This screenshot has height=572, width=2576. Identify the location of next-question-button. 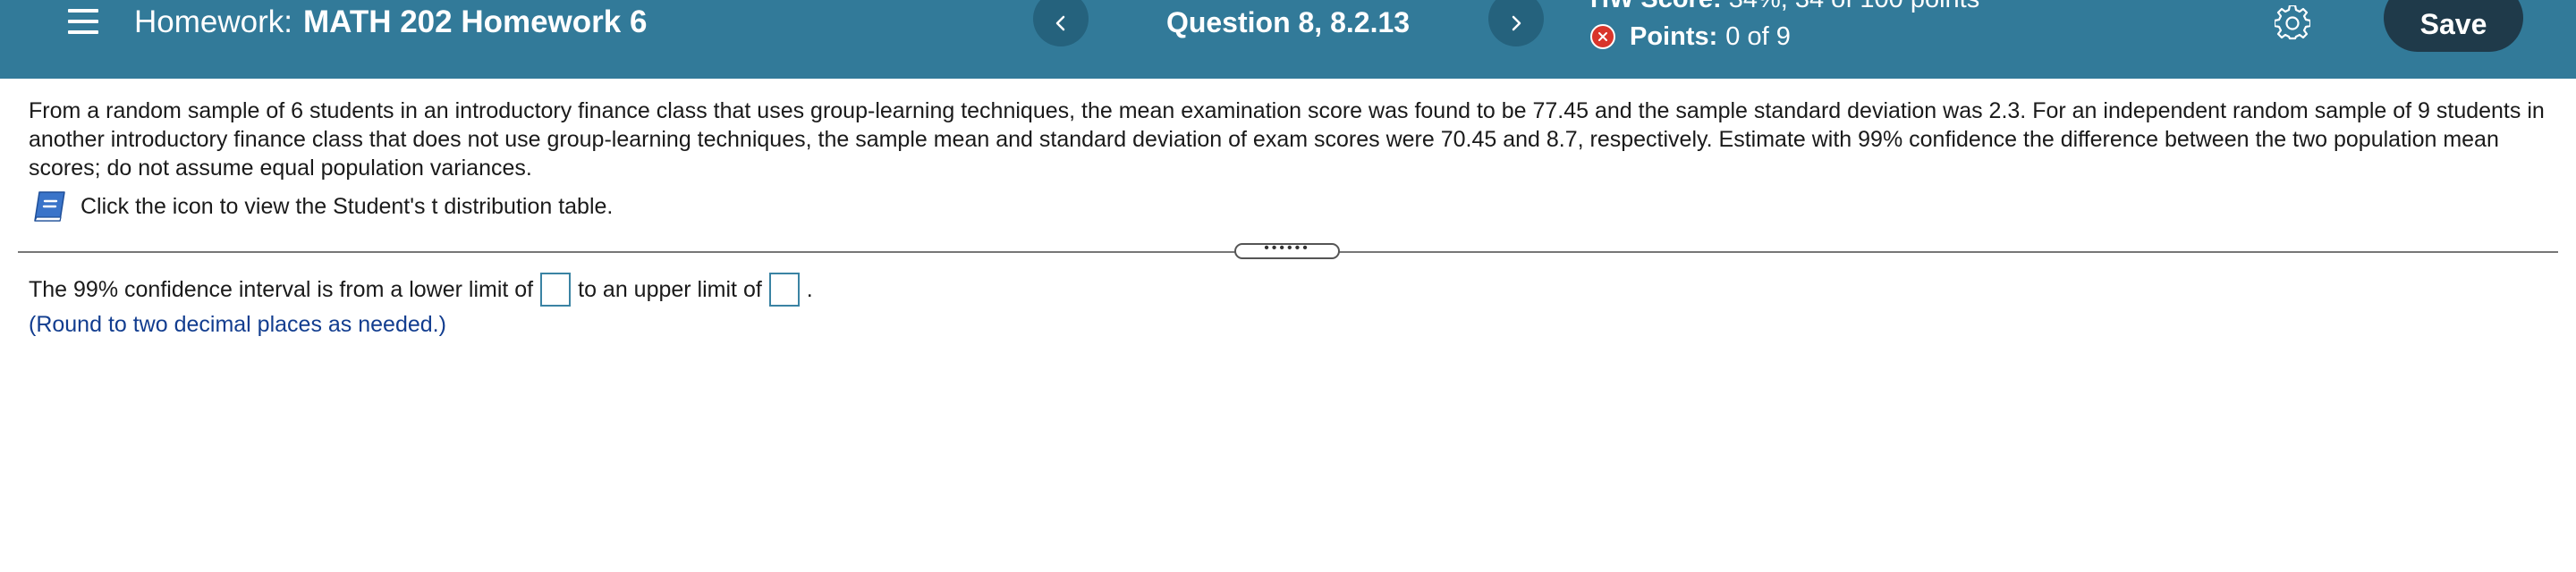
(1516, 23).